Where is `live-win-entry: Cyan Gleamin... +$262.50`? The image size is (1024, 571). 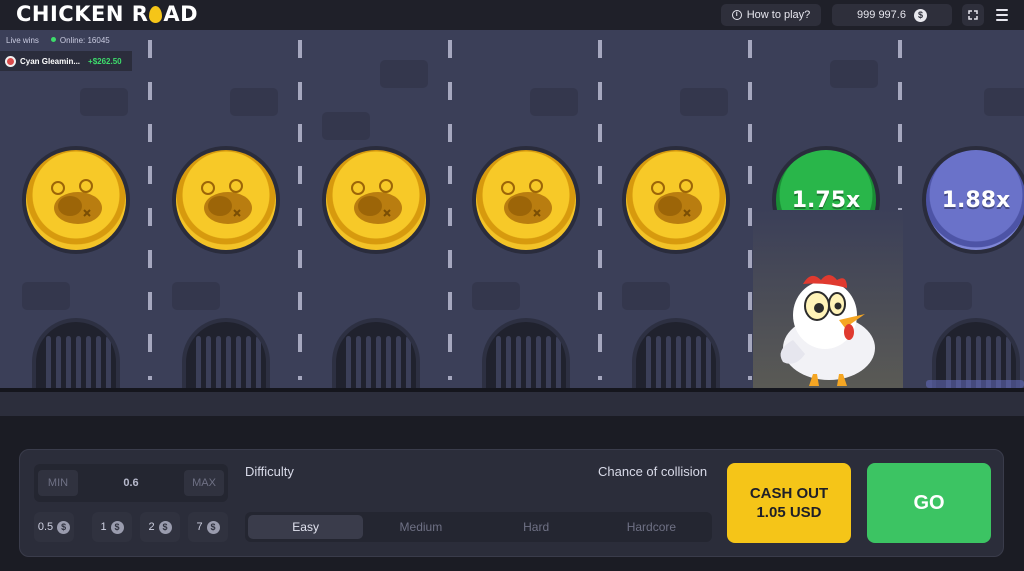
live-win-entry: Cyan Gleamin... +$262.50 is located at coordinates (66, 61).